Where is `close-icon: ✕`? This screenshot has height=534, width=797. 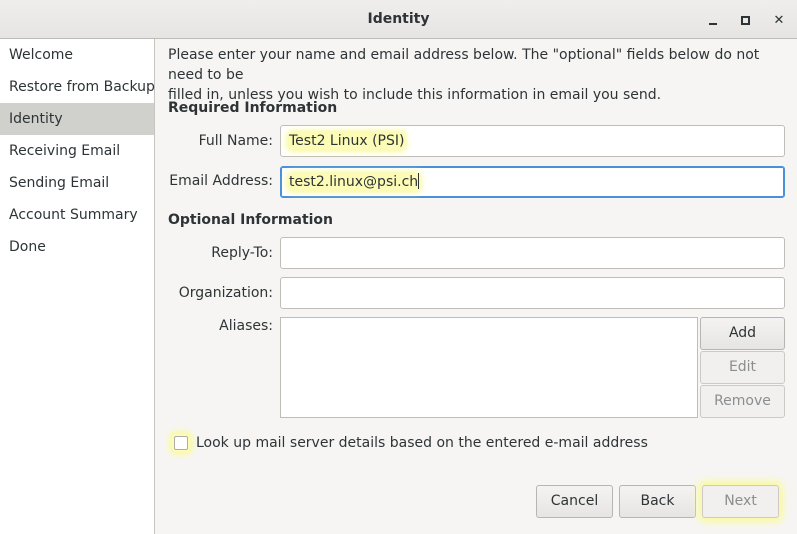 close-icon: ✕ is located at coordinates (779, 20).